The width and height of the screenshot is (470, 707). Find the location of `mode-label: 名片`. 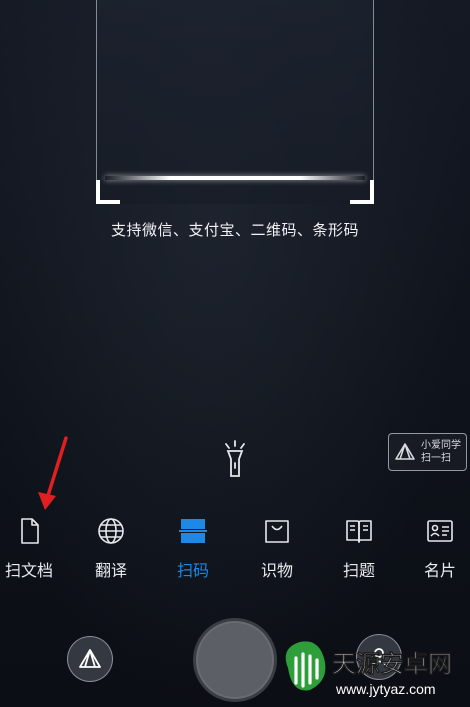

mode-label: 名片 is located at coordinates (439, 570).